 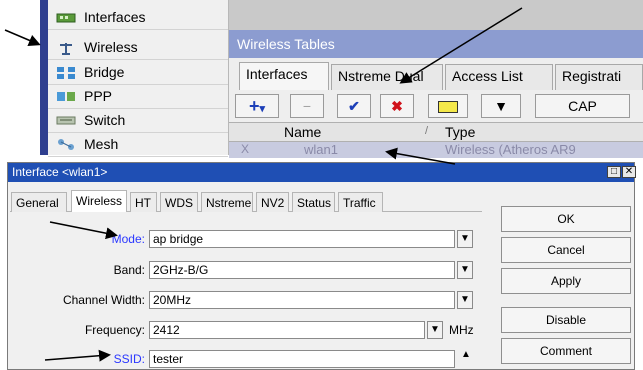 I want to click on arrow-to-mode, so click(x=83, y=230).